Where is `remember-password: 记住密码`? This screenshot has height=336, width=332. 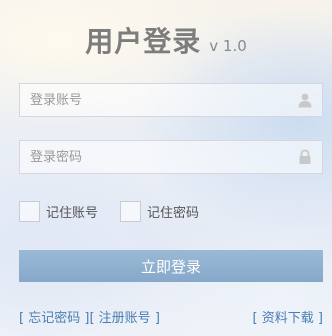
remember-password: 记住密码 is located at coordinates (159, 211).